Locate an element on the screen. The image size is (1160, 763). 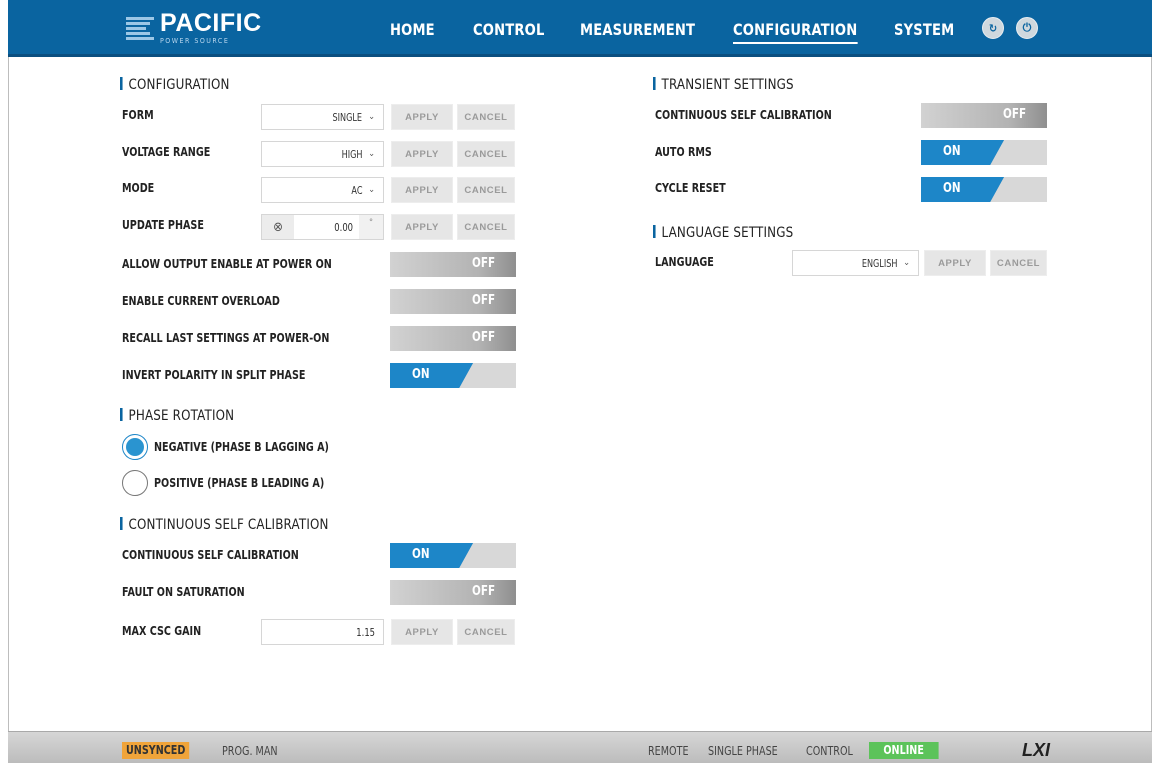
max-csc-gain-input: 1.15 is located at coordinates (322, 632).